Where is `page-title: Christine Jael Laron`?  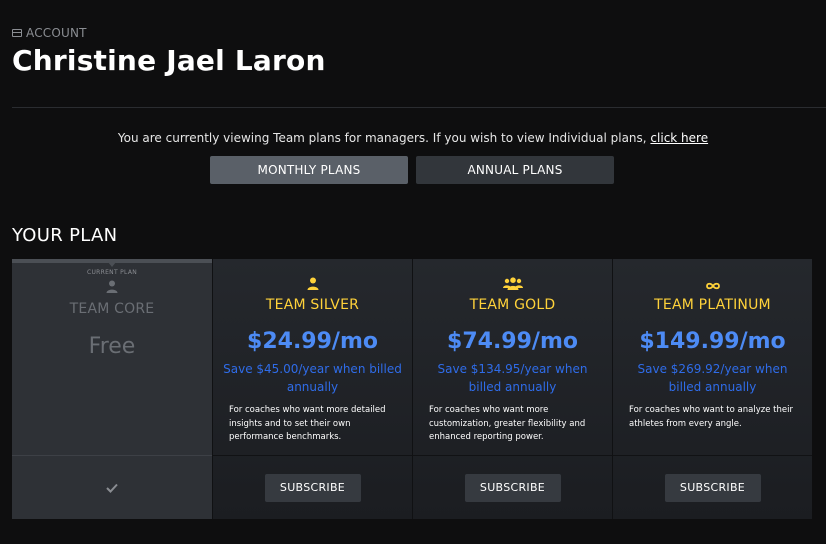 page-title: Christine Jael Laron is located at coordinates (169, 60).